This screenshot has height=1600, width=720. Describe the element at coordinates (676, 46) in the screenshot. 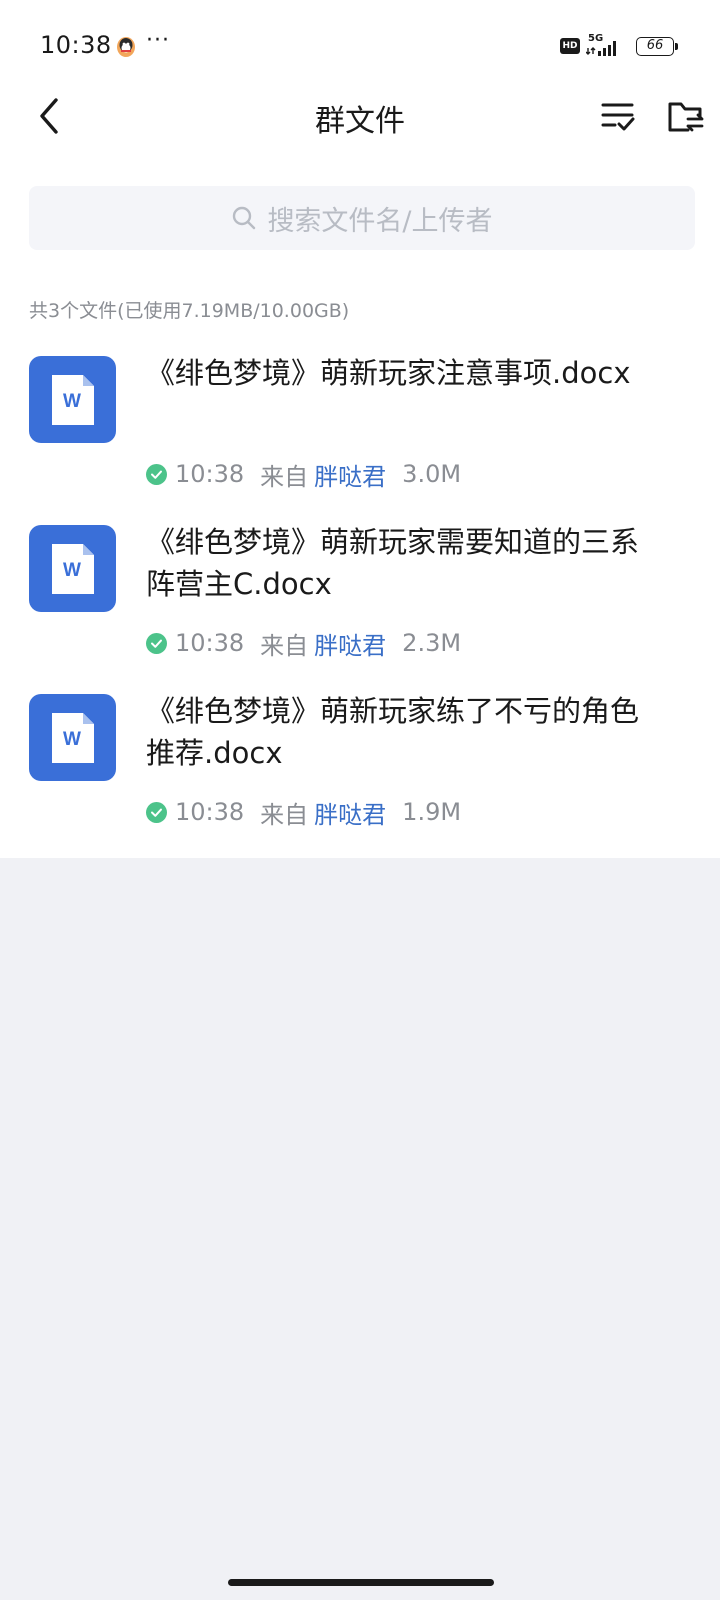

I see `battery-tip` at that location.